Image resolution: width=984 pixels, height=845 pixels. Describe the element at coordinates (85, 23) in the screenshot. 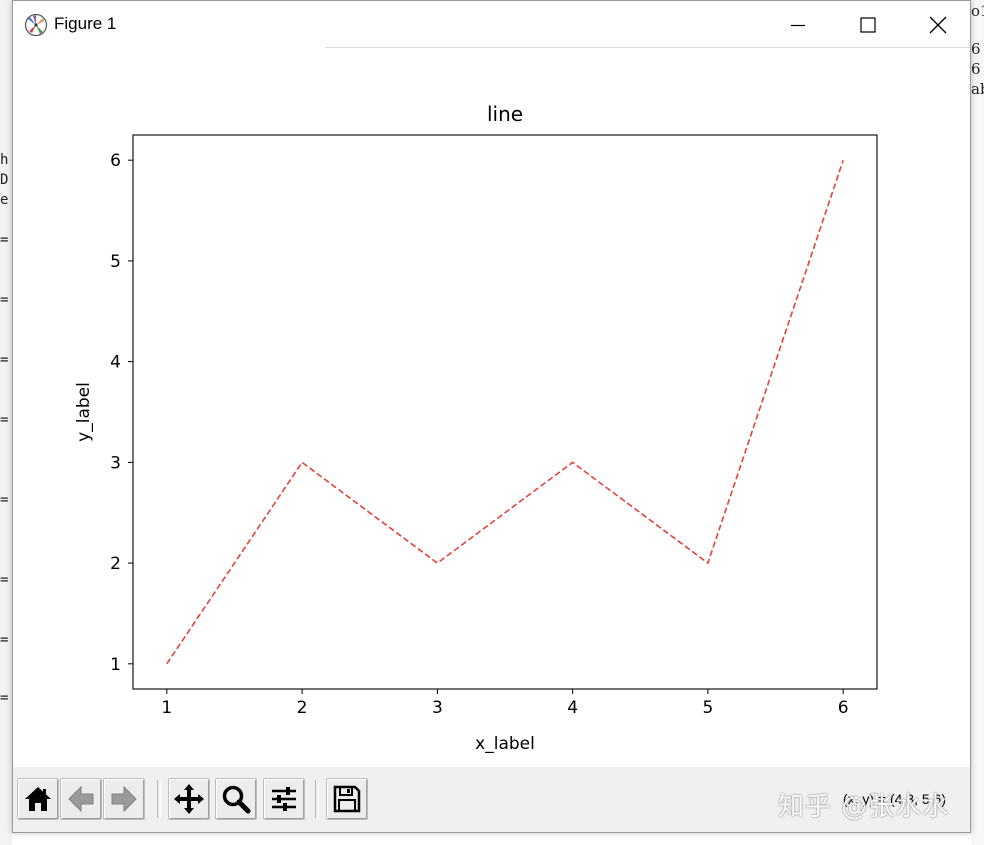

I see `window-title: Figure 1` at that location.